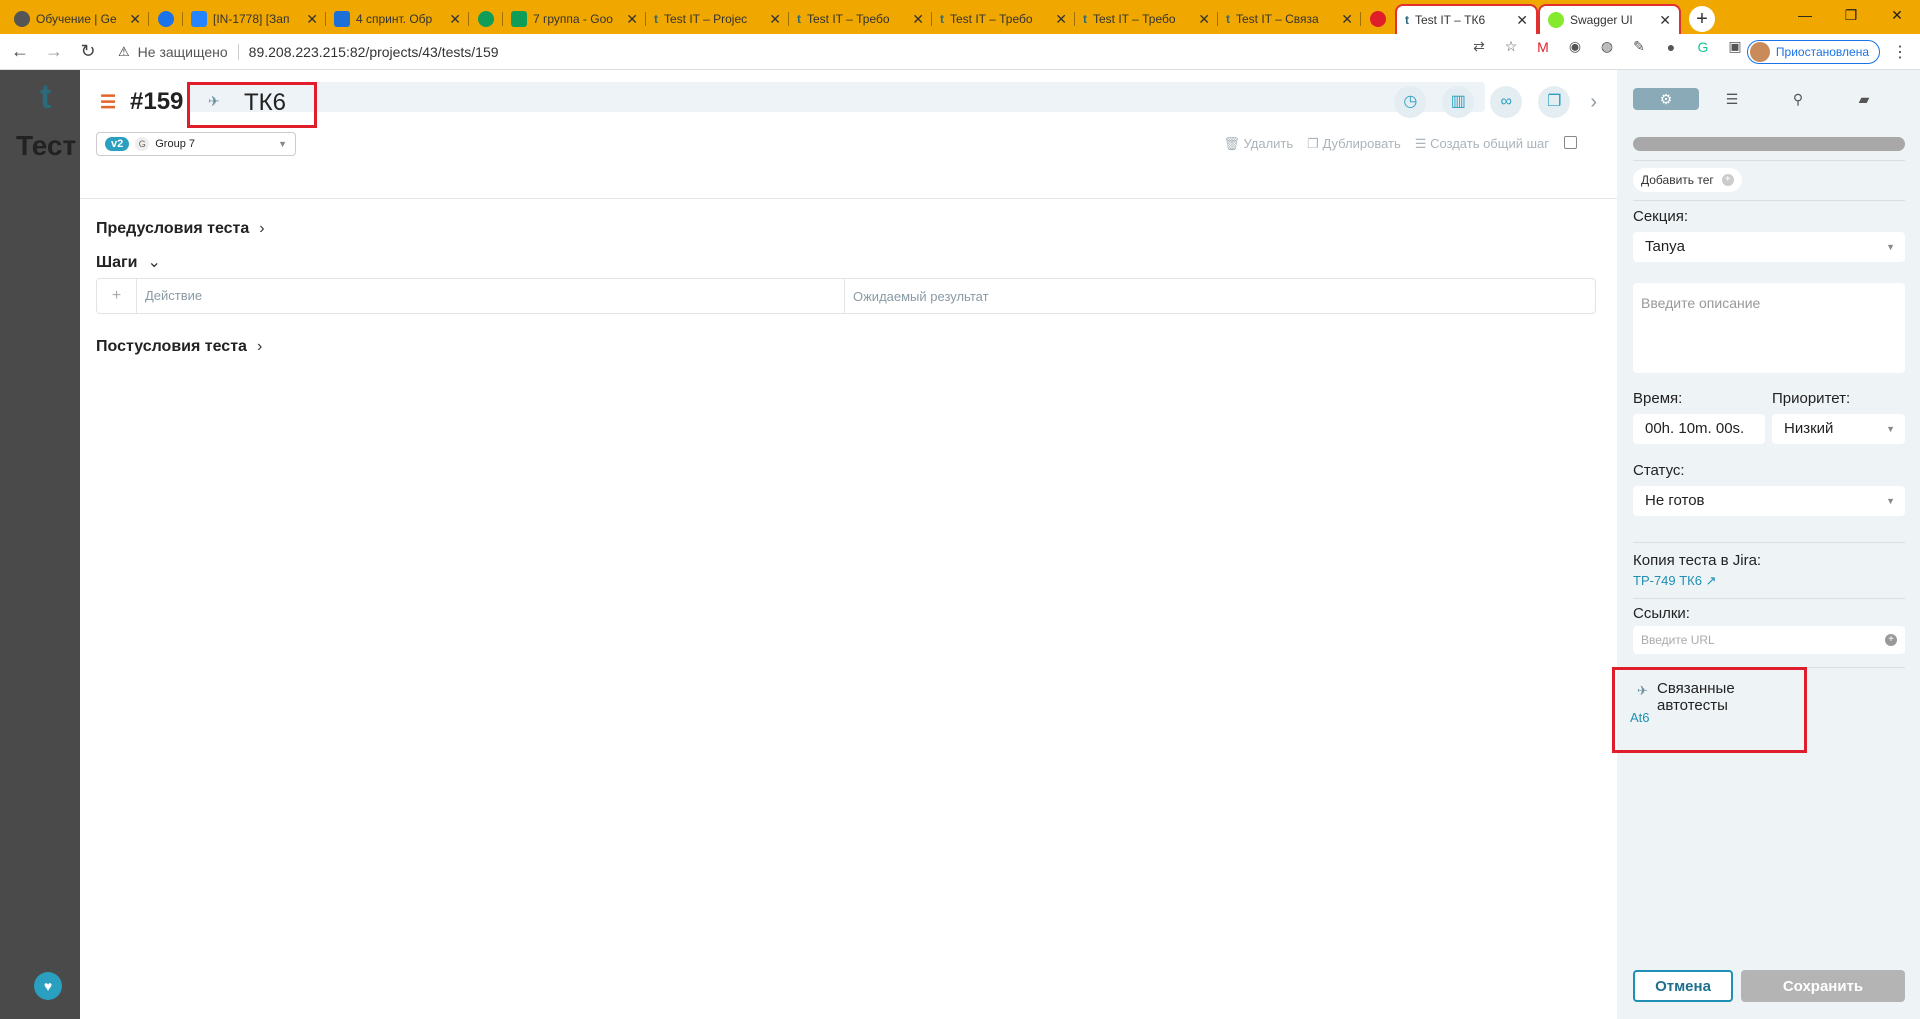 The width and height of the screenshot is (1920, 1019). What do you see at coordinates (1554, 102) in the screenshot?
I see `copy-icon: ❐` at bounding box center [1554, 102].